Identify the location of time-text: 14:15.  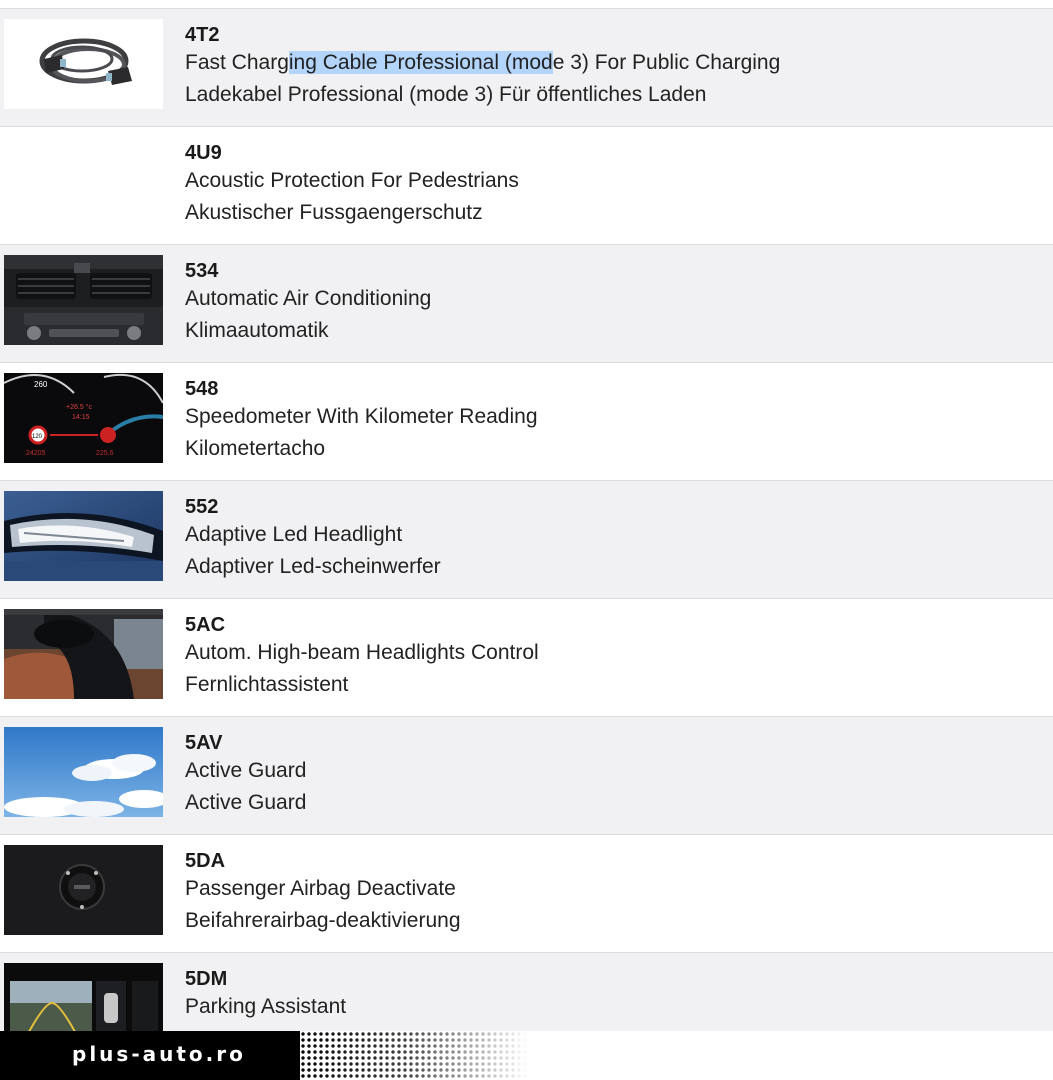
(81, 417).